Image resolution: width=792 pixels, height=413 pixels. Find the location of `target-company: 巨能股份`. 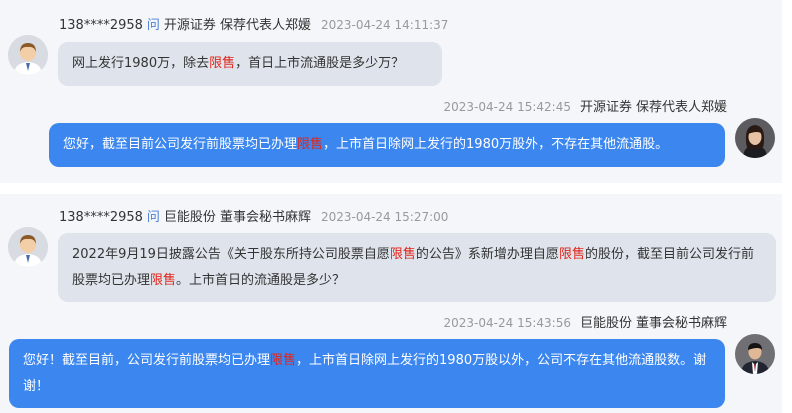

target-company: 巨能股份 is located at coordinates (190, 217).